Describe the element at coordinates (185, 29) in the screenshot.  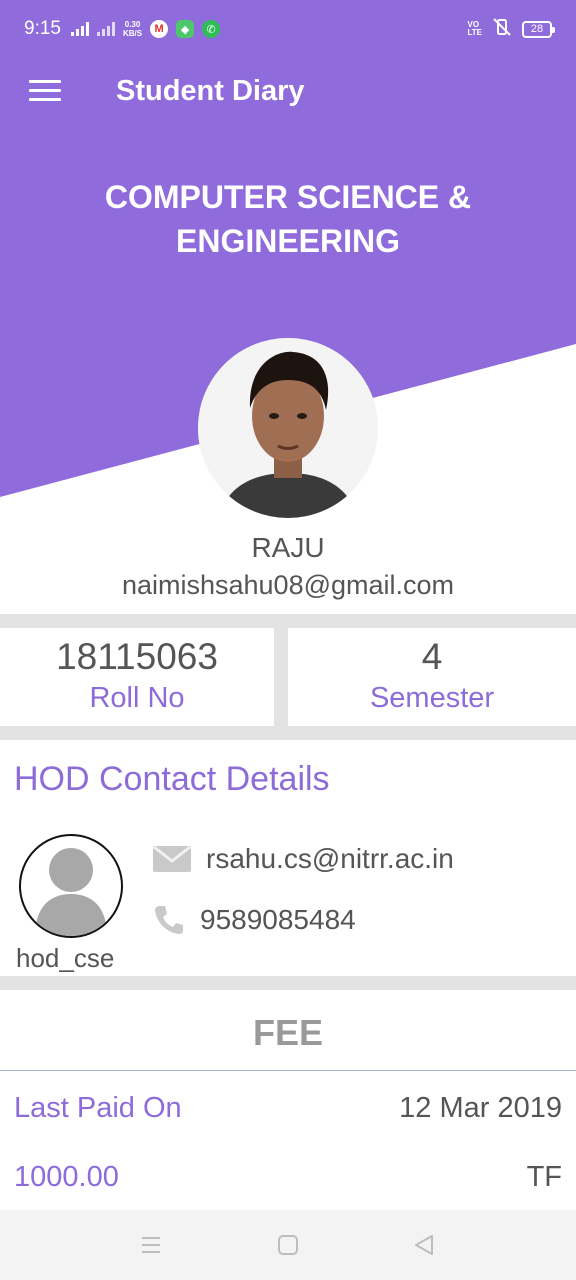
I see `messages-icon: ◆` at that location.